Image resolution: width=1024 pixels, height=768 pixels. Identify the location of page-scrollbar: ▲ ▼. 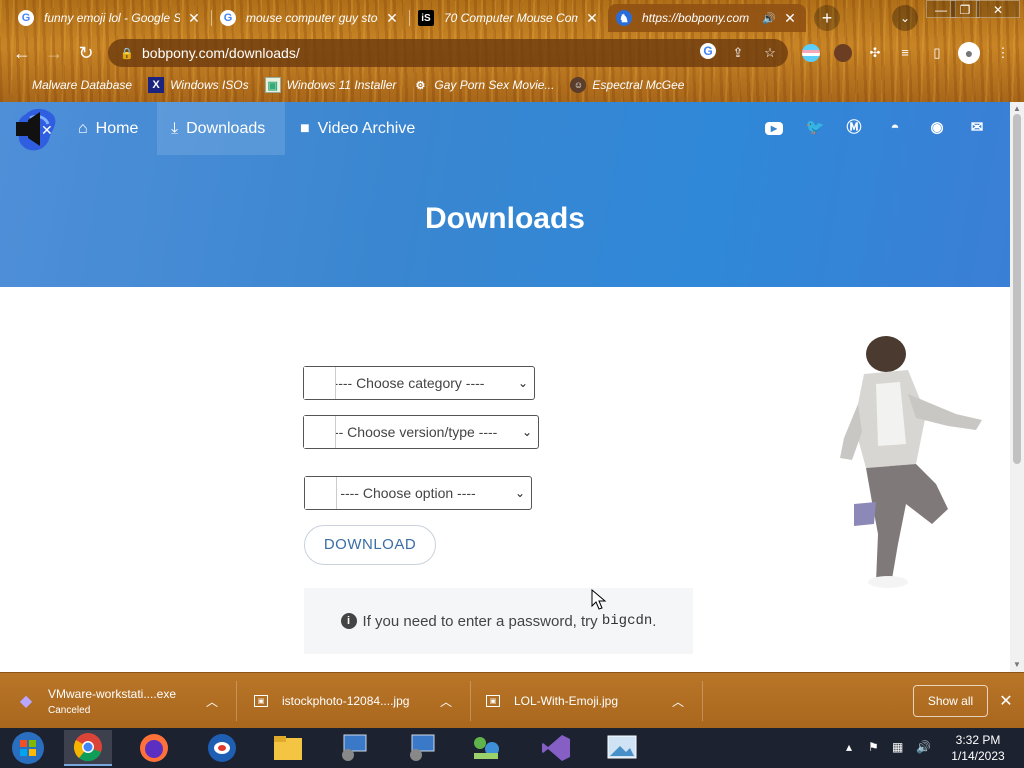
(1017, 387).